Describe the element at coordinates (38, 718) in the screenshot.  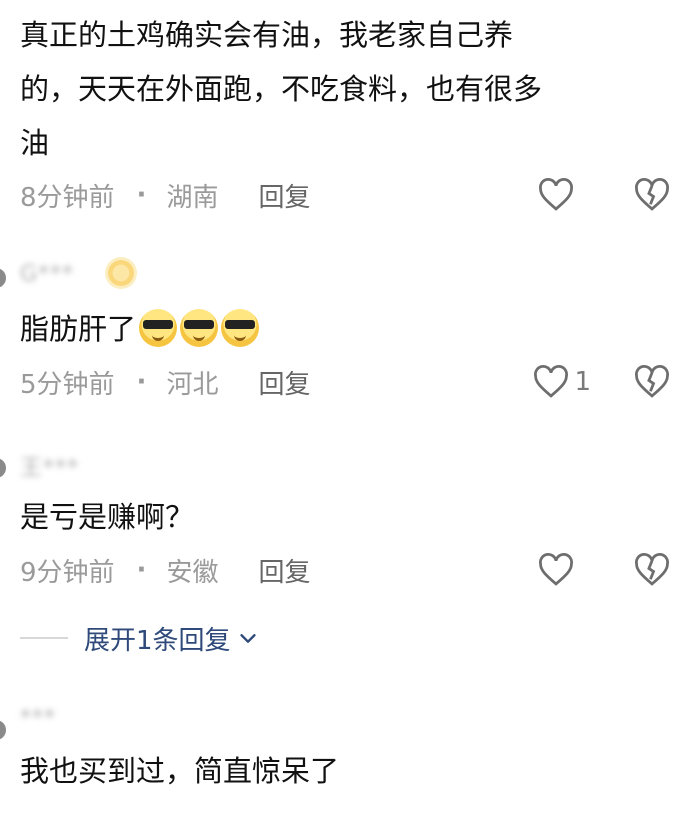
I see `username: ***` at that location.